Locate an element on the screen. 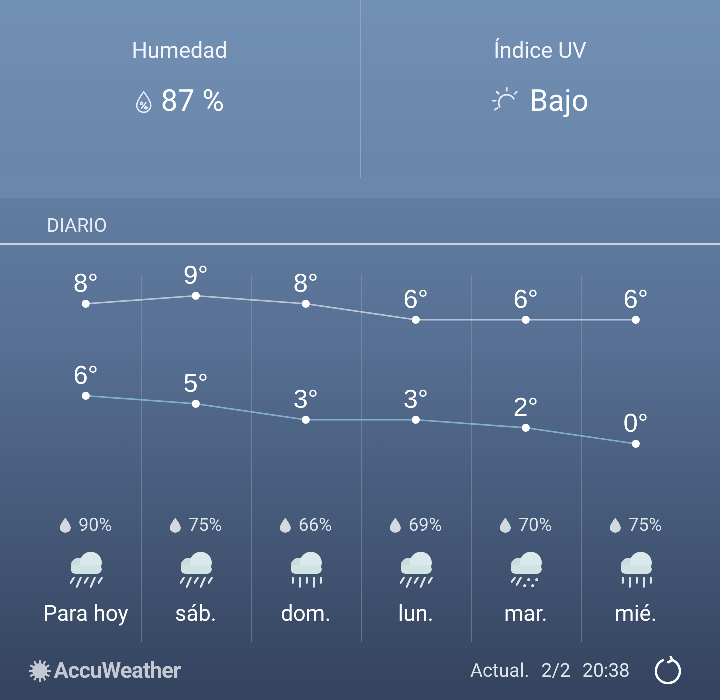  metric-value: 87 % is located at coordinates (192, 102).